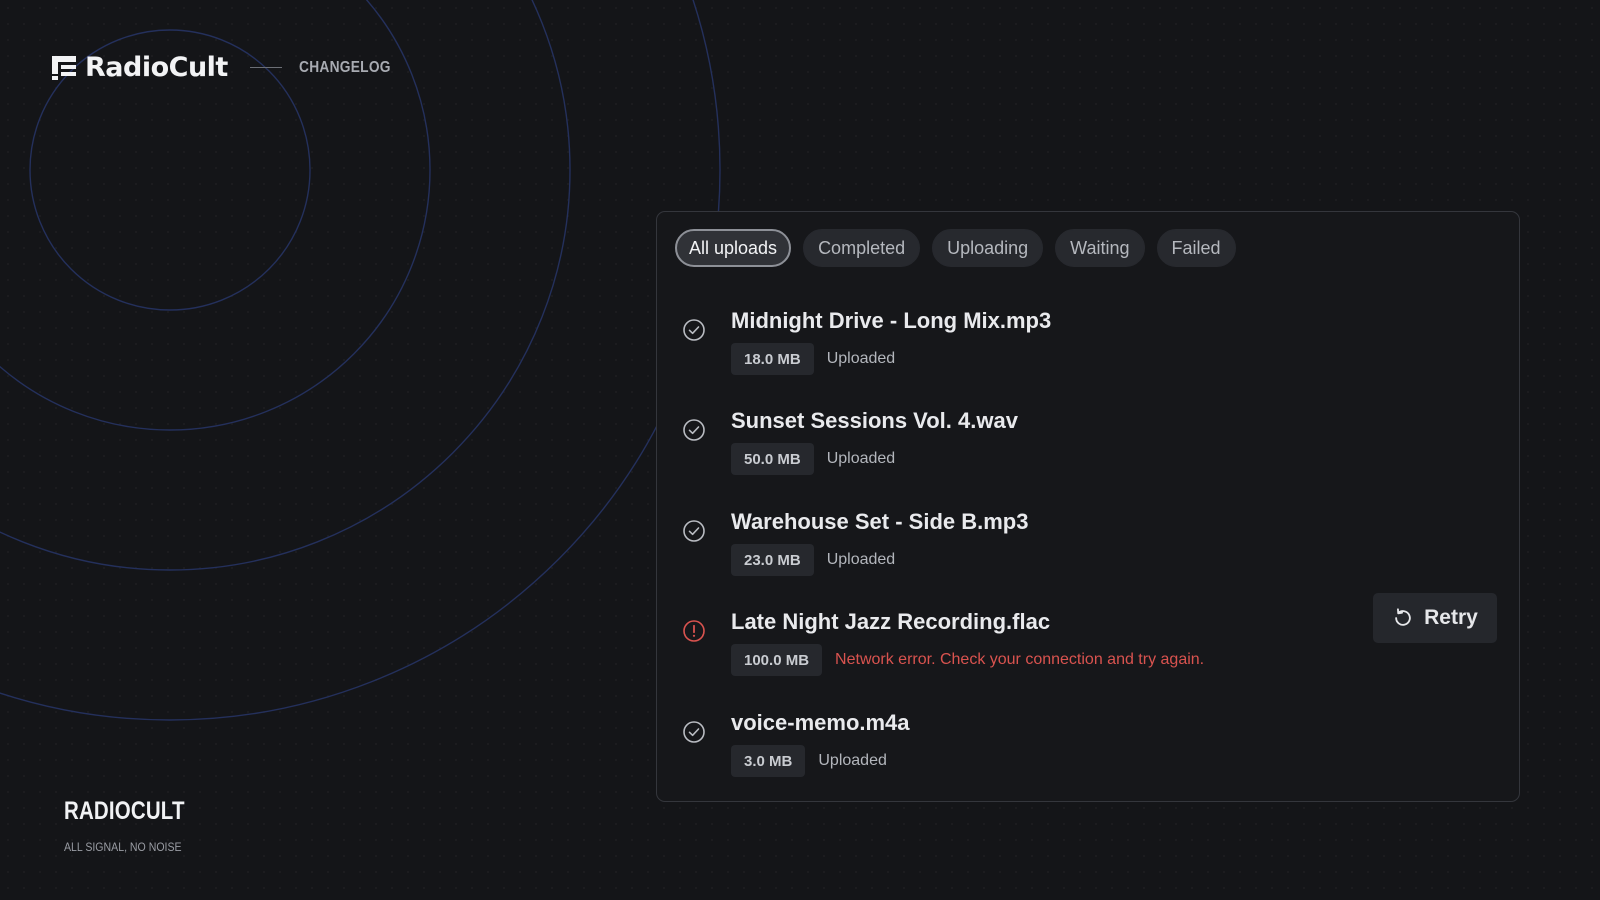 The height and width of the screenshot is (900, 1600). What do you see at coordinates (874, 420) in the screenshot?
I see `file-name: Sunset Sessions Vol. 4.wav` at bounding box center [874, 420].